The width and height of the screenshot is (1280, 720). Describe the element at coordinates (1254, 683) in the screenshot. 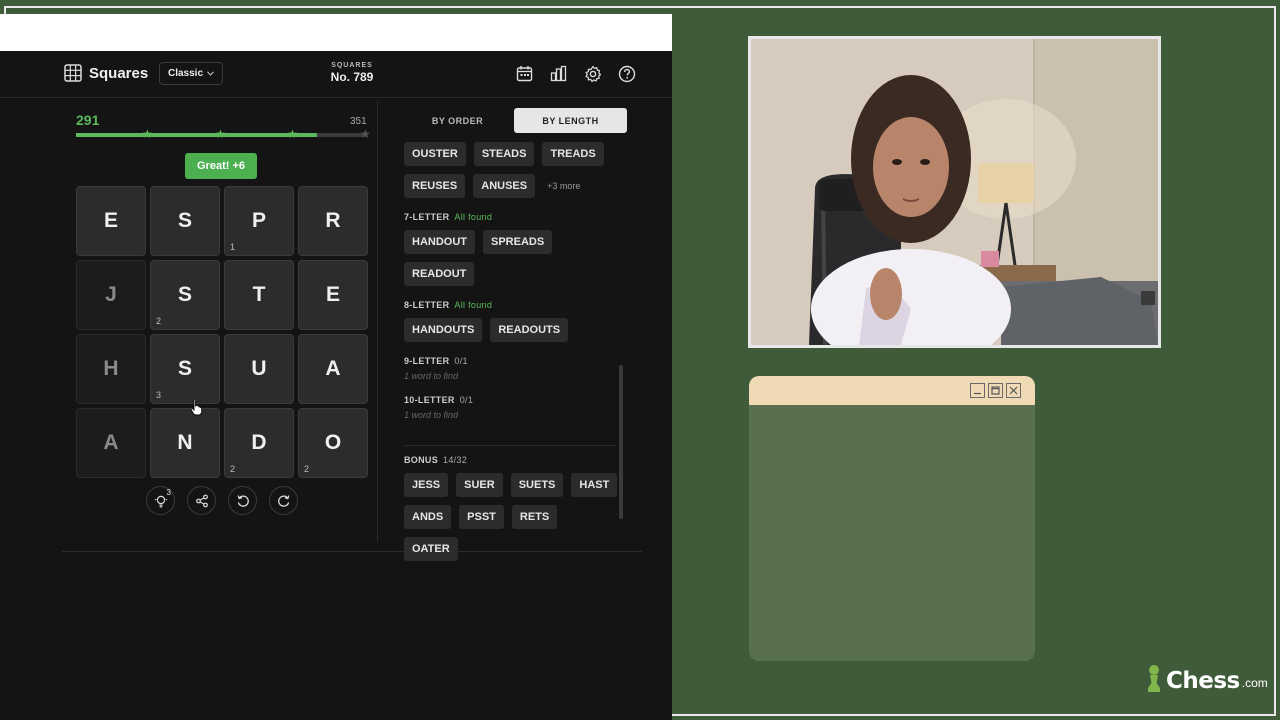

I see `brand-tld: .com` at that location.